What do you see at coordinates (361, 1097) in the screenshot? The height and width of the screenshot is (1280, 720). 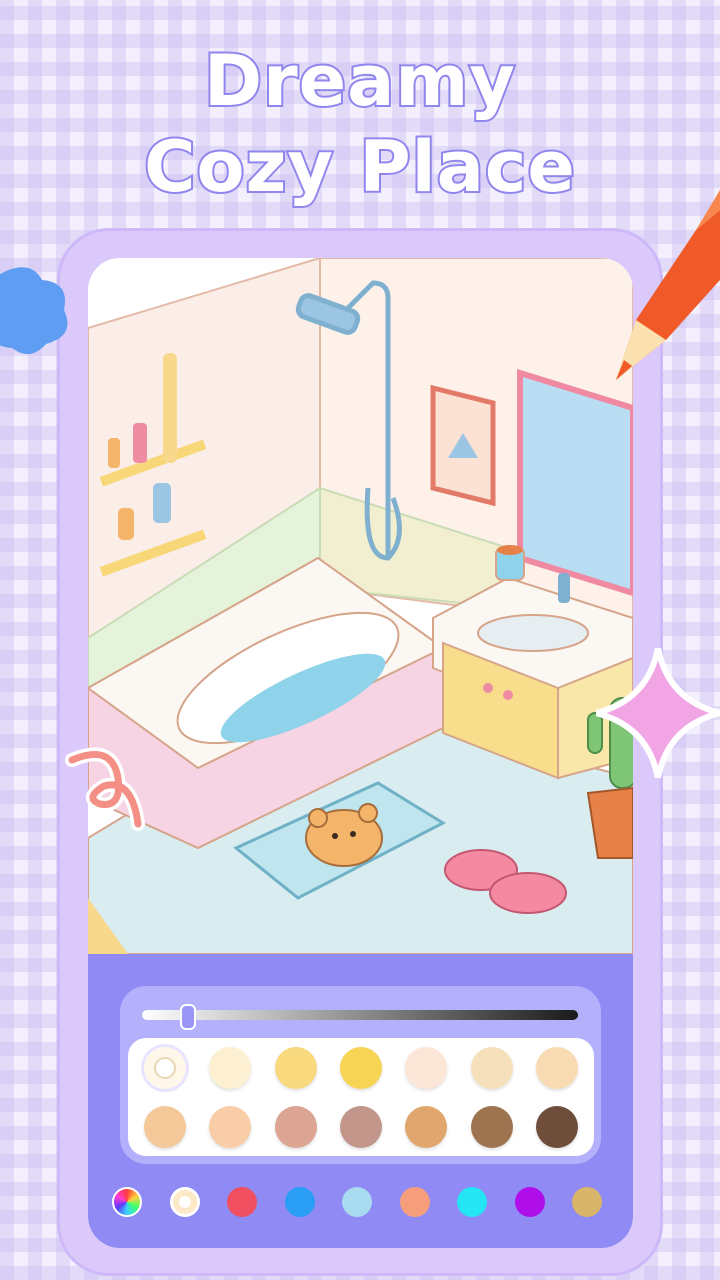 I see `swatch-grid` at bounding box center [361, 1097].